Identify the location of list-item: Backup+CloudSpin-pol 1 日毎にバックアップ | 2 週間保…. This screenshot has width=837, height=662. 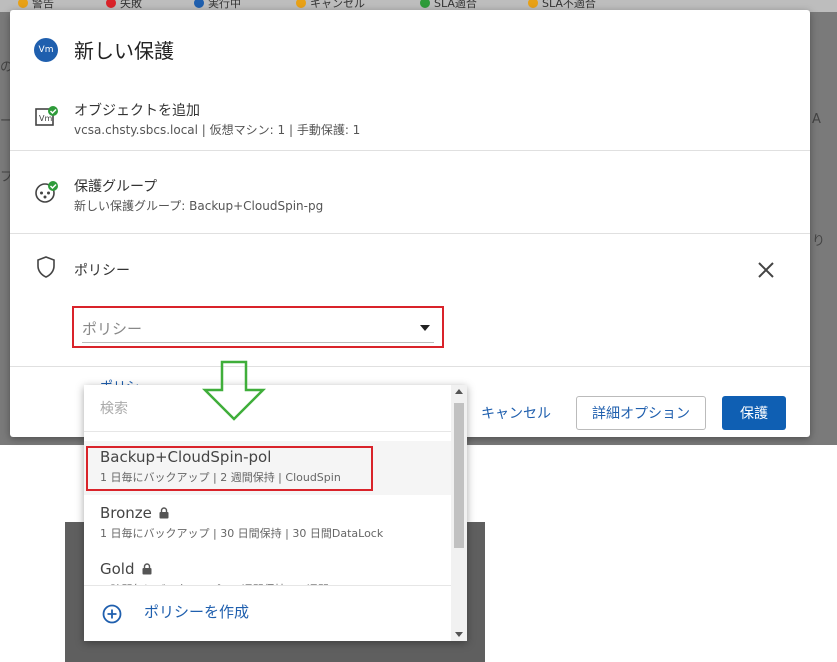
(267, 468).